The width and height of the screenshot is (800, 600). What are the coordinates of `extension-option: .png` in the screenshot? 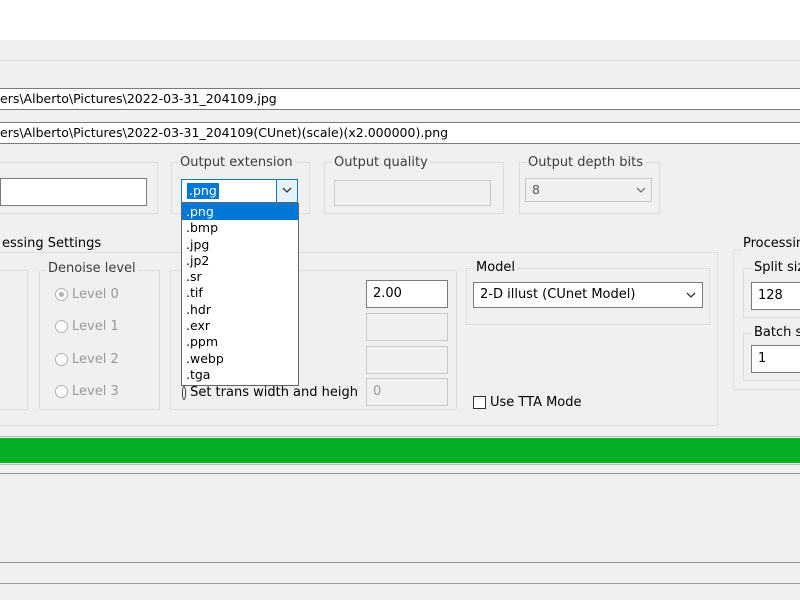 It's located at (240, 212).